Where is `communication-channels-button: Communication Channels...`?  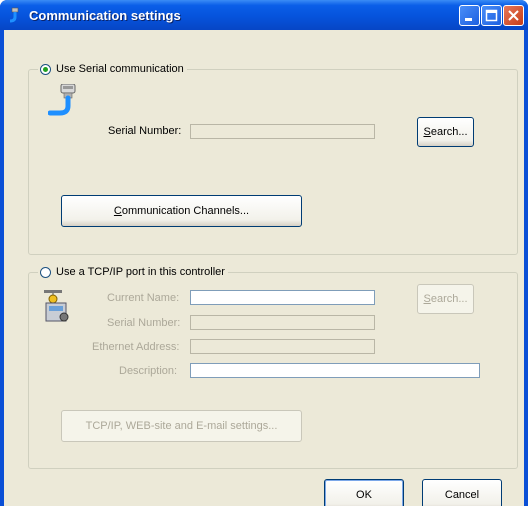
communication-channels-button: Communication Channels... is located at coordinates (181, 211).